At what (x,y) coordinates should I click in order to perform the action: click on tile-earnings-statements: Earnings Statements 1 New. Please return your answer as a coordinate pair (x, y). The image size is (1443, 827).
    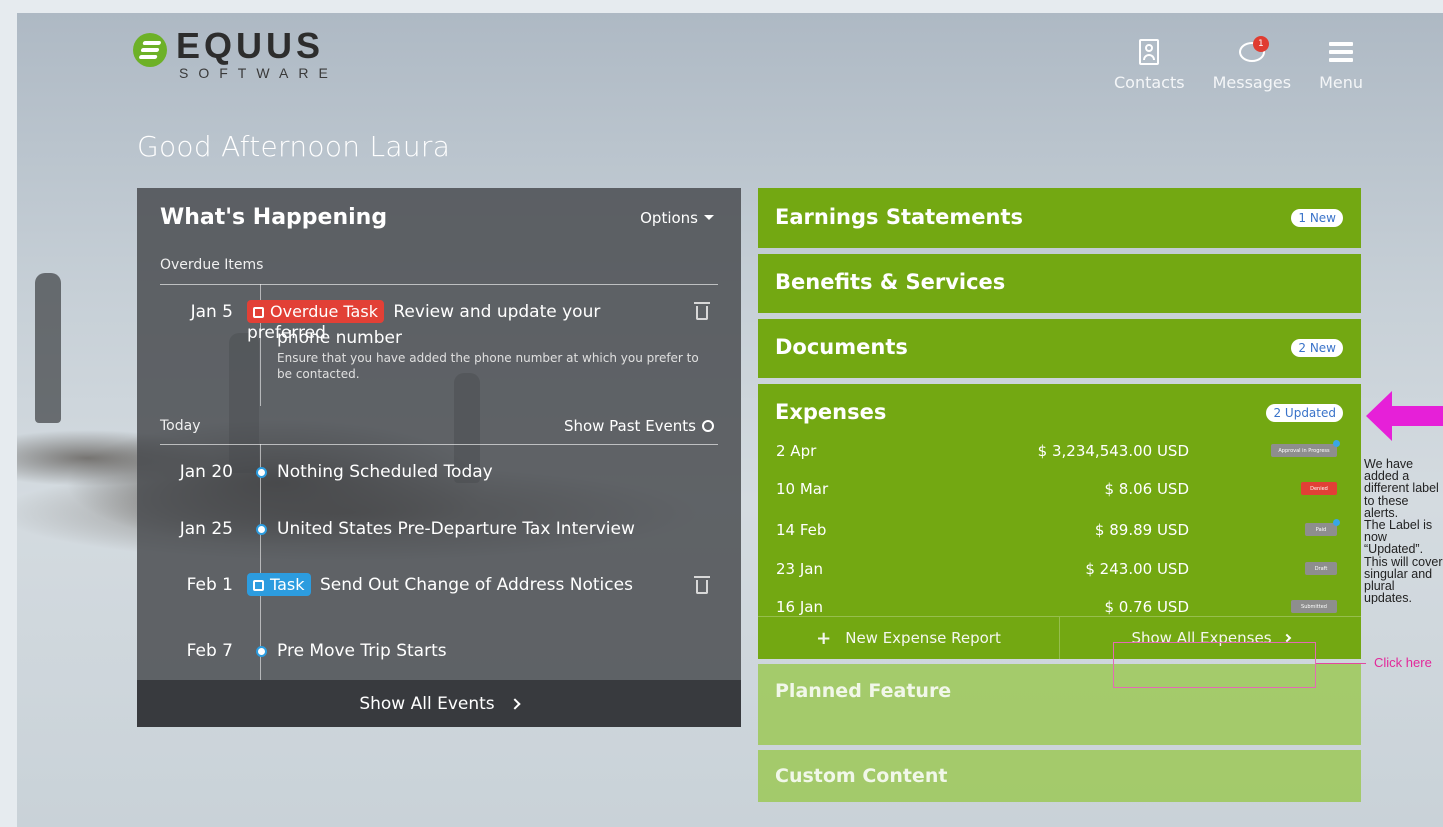
    Looking at the image, I should click on (1059, 218).